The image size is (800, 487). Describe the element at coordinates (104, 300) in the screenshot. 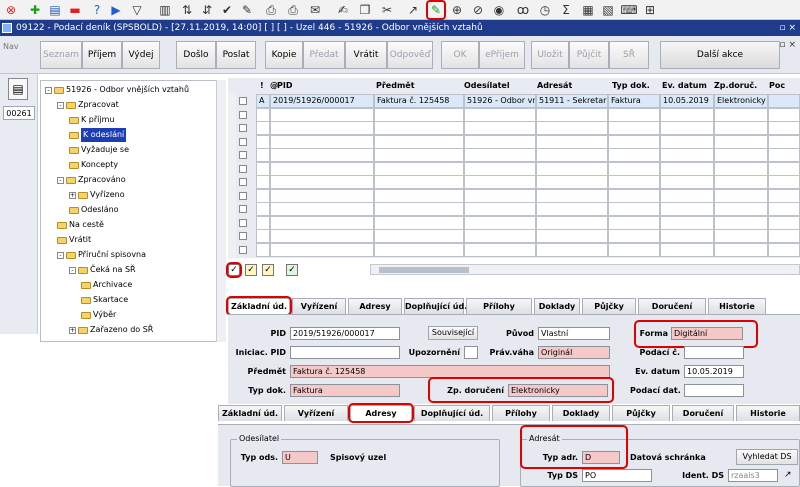

I see `tree-item: Skartace` at that location.